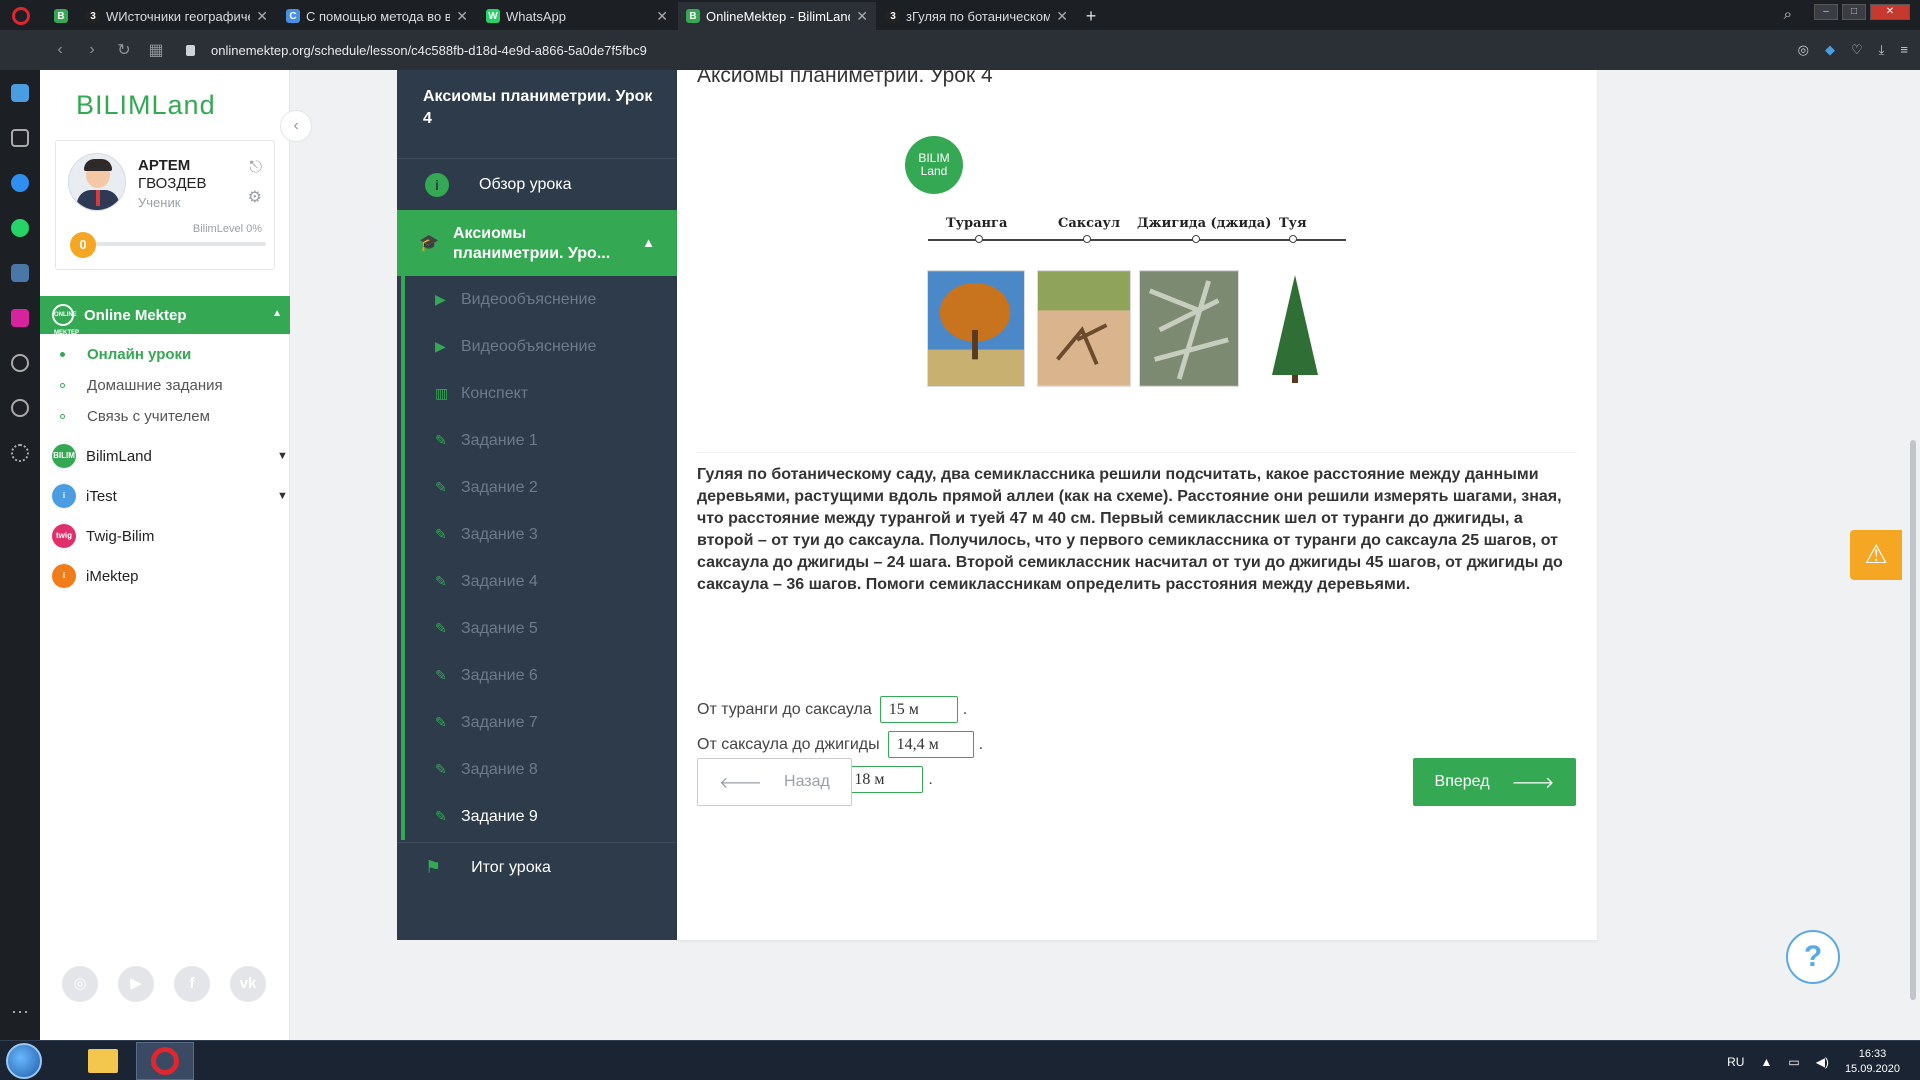  I want to click on history-icon, so click(20, 407).